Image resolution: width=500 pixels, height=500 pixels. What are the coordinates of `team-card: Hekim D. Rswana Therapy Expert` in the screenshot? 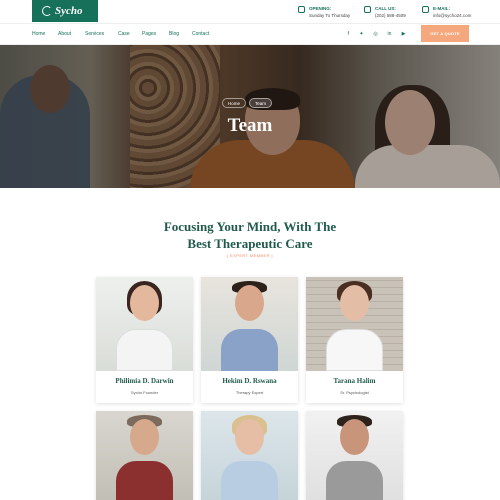 It's located at (249, 340).